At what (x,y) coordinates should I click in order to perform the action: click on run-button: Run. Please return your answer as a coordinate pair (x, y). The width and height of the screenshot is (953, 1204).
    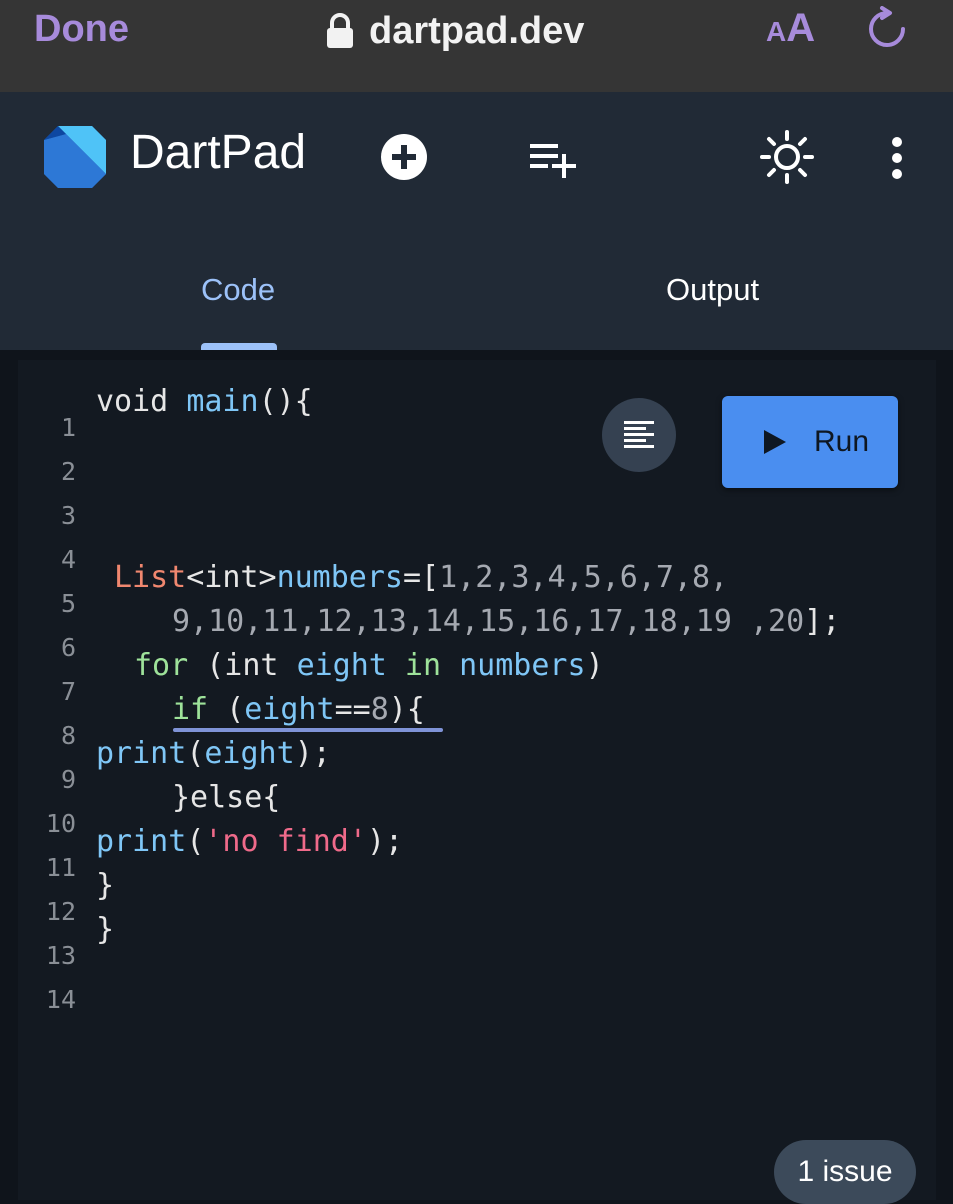
    Looking at the image, I should click on (810, 442).